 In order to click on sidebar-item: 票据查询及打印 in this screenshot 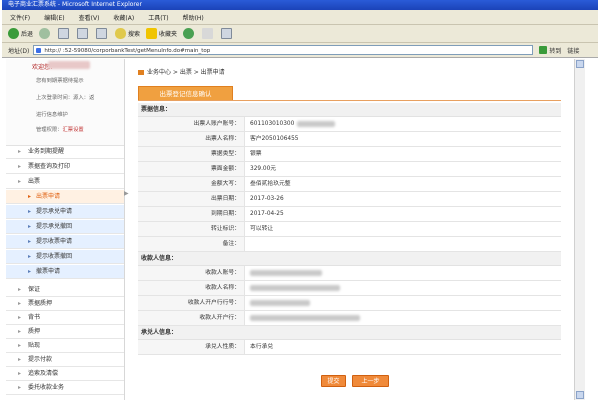, I will do `click(65, 167)`.